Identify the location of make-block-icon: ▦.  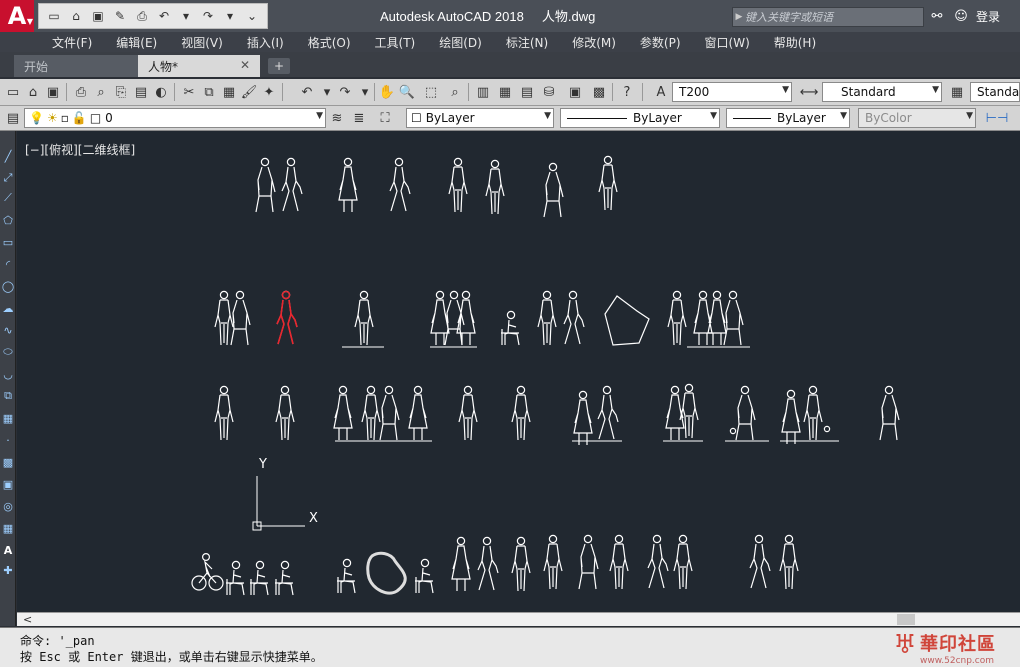
(8, 418).